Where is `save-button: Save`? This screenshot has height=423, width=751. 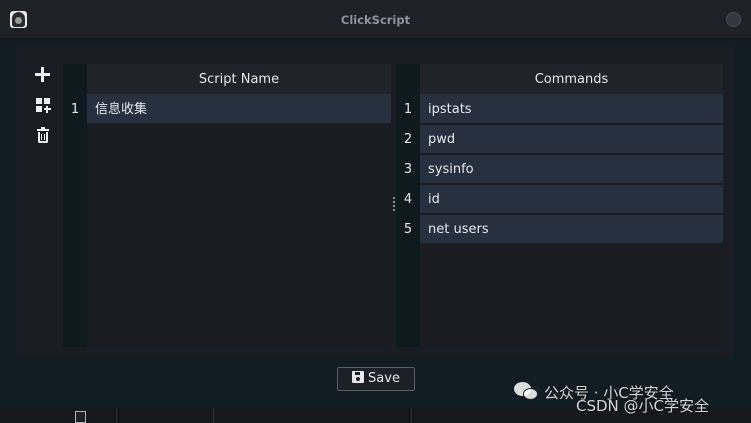 save-button: Save is located at coordinates (376, 379).